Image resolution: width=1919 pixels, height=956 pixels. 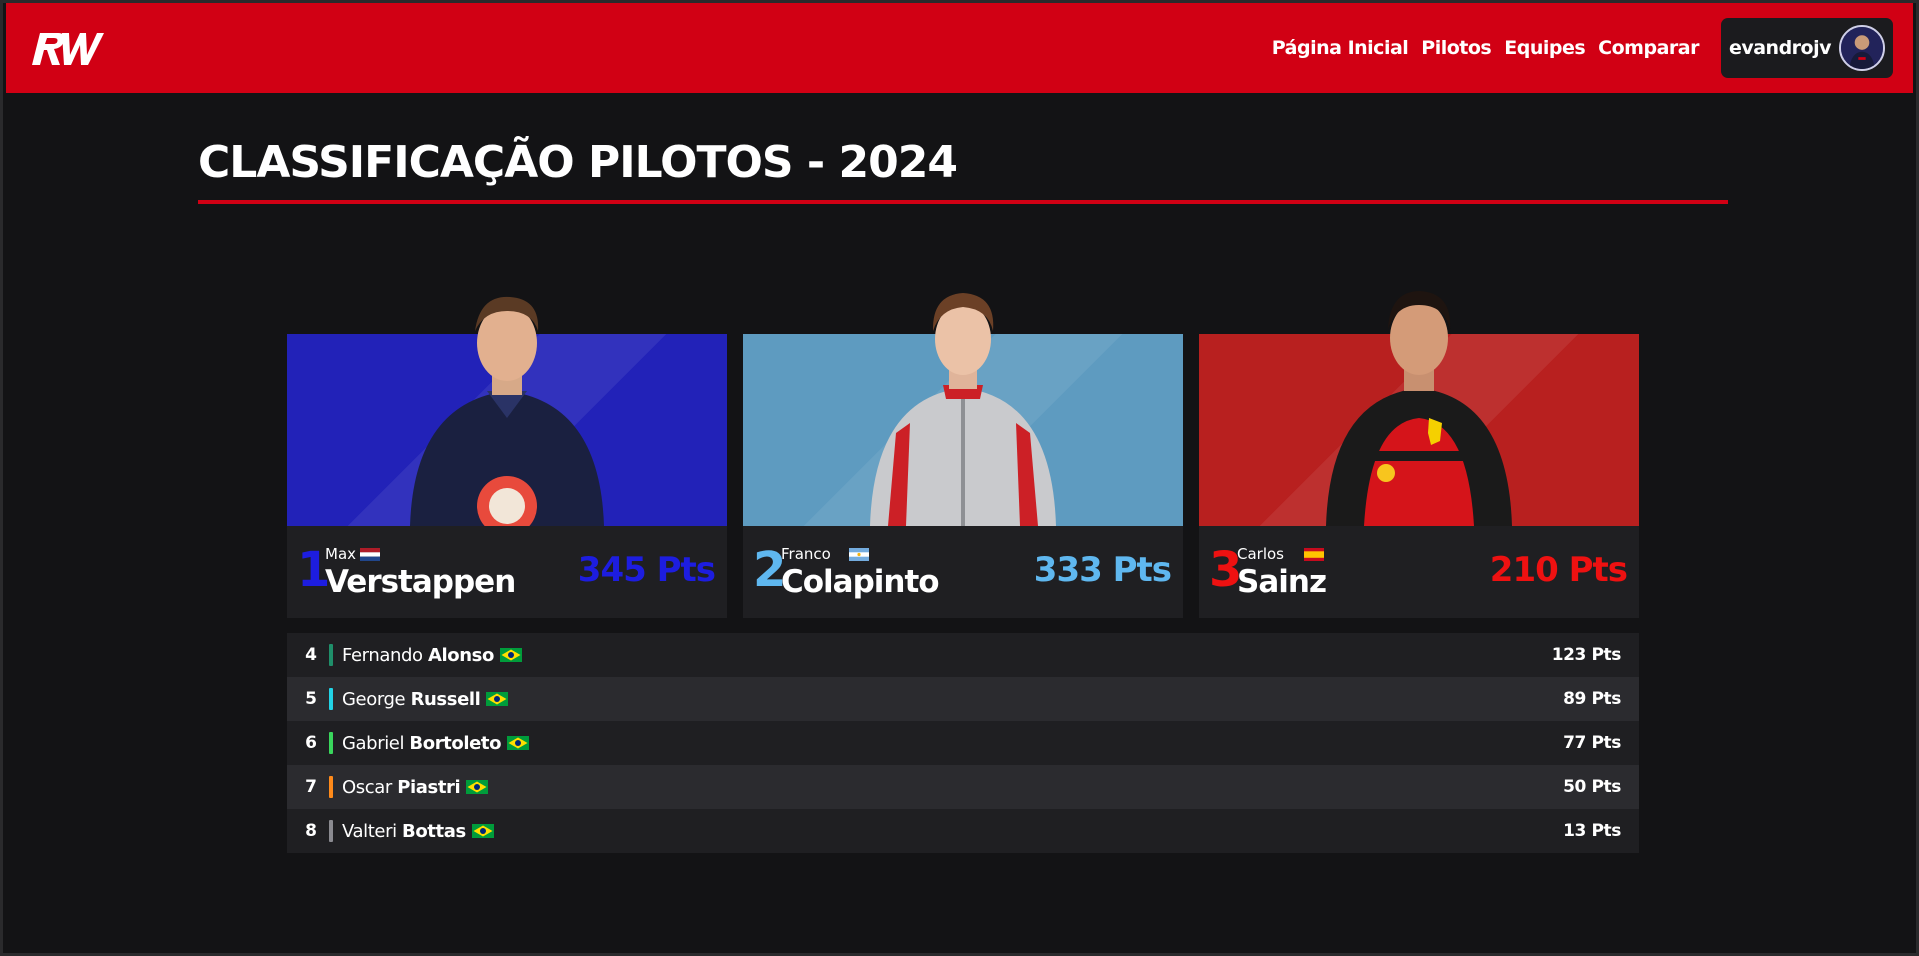 I want to click on nav-home-link: Página Inicial, so click(x=1340, y=48).